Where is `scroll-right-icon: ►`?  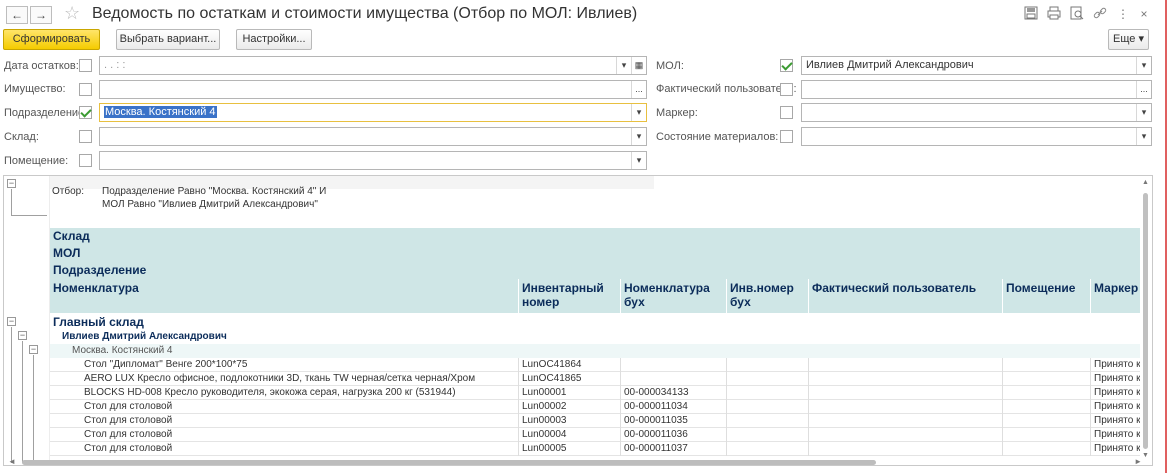
scroll-right-icon: ► is located at coordinates (1138, 461).